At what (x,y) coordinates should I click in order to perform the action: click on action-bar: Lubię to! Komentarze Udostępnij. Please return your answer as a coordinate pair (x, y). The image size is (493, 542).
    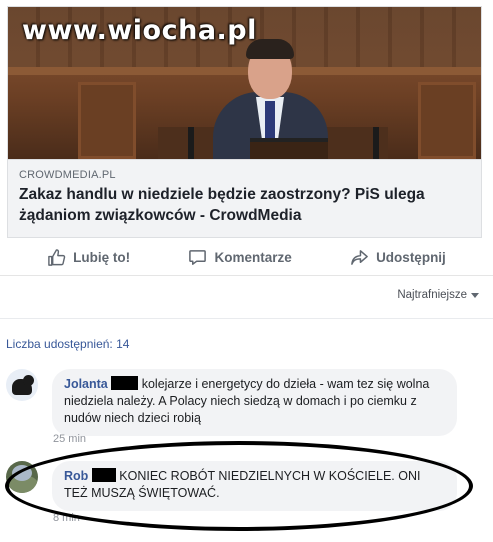
    Looking at the image, I should click on (246, 258).